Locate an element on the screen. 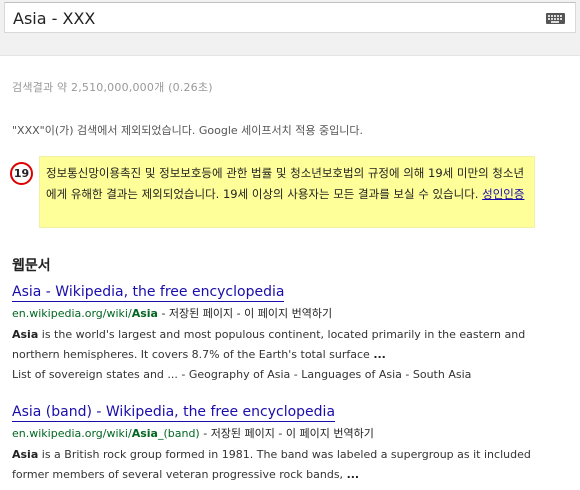 The image size is (580, 490). search-input is located at coordinates (273, 18).